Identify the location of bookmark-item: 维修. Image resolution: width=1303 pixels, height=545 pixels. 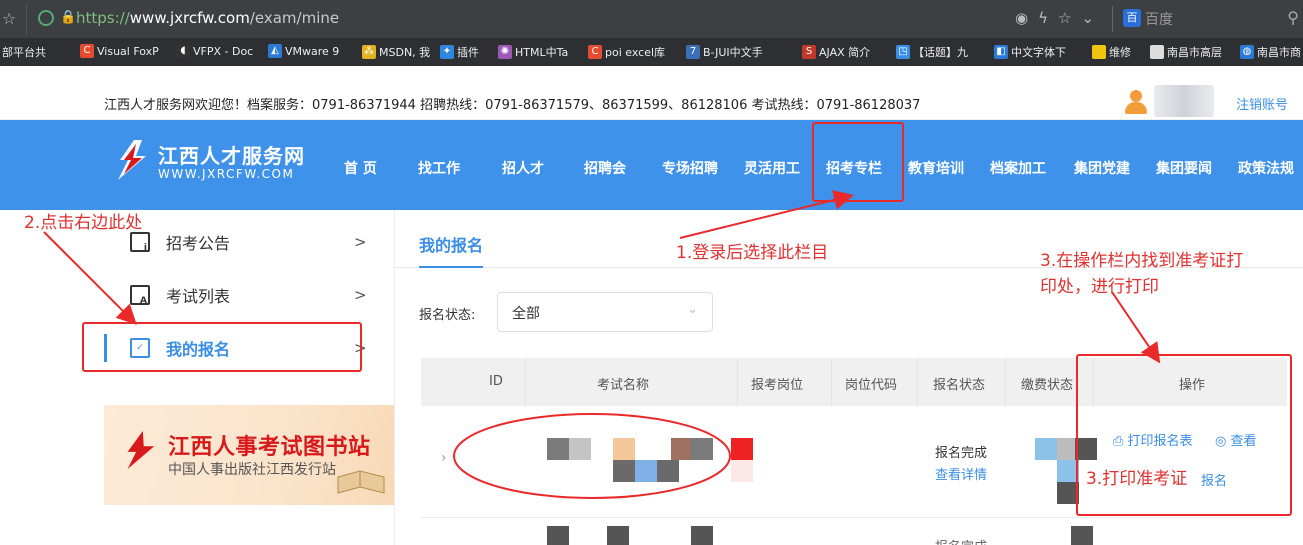
(1111, 52).